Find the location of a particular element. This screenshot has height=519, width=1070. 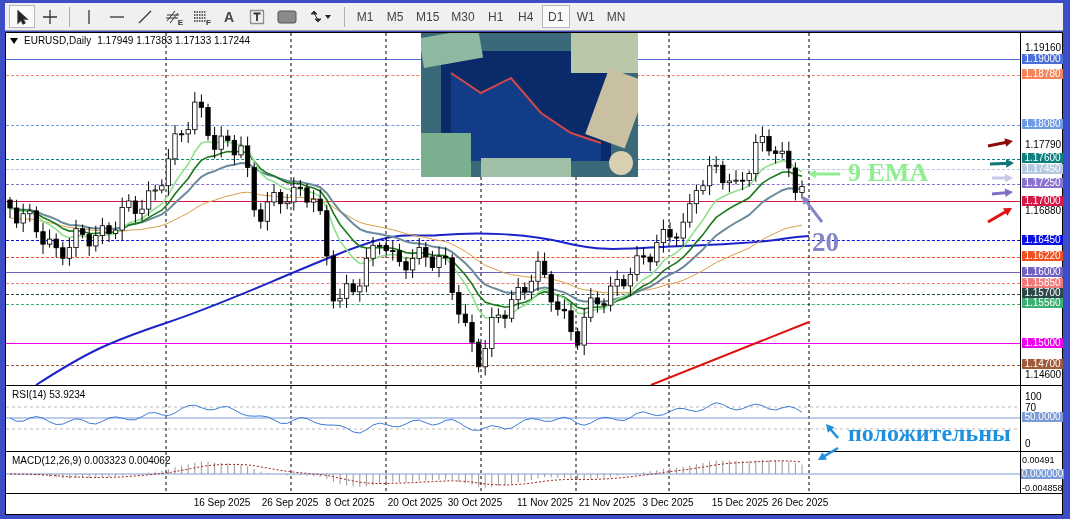

price-level-label: 1.14700 is located at coordinates (1042, 364).